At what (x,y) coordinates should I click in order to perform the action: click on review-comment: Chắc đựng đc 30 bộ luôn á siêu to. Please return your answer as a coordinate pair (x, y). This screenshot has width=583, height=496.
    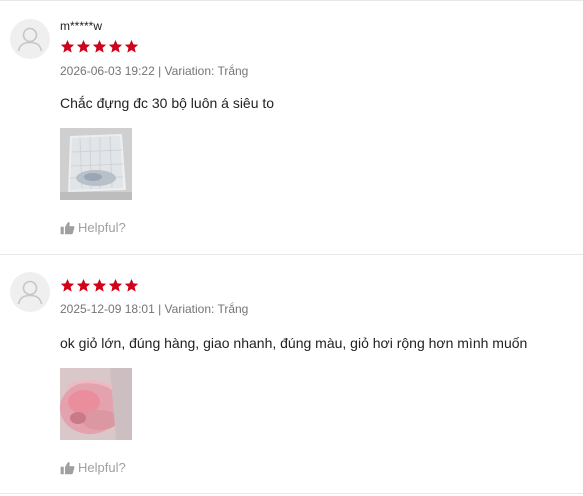
    Looking at the image, I should click on (167, 103).